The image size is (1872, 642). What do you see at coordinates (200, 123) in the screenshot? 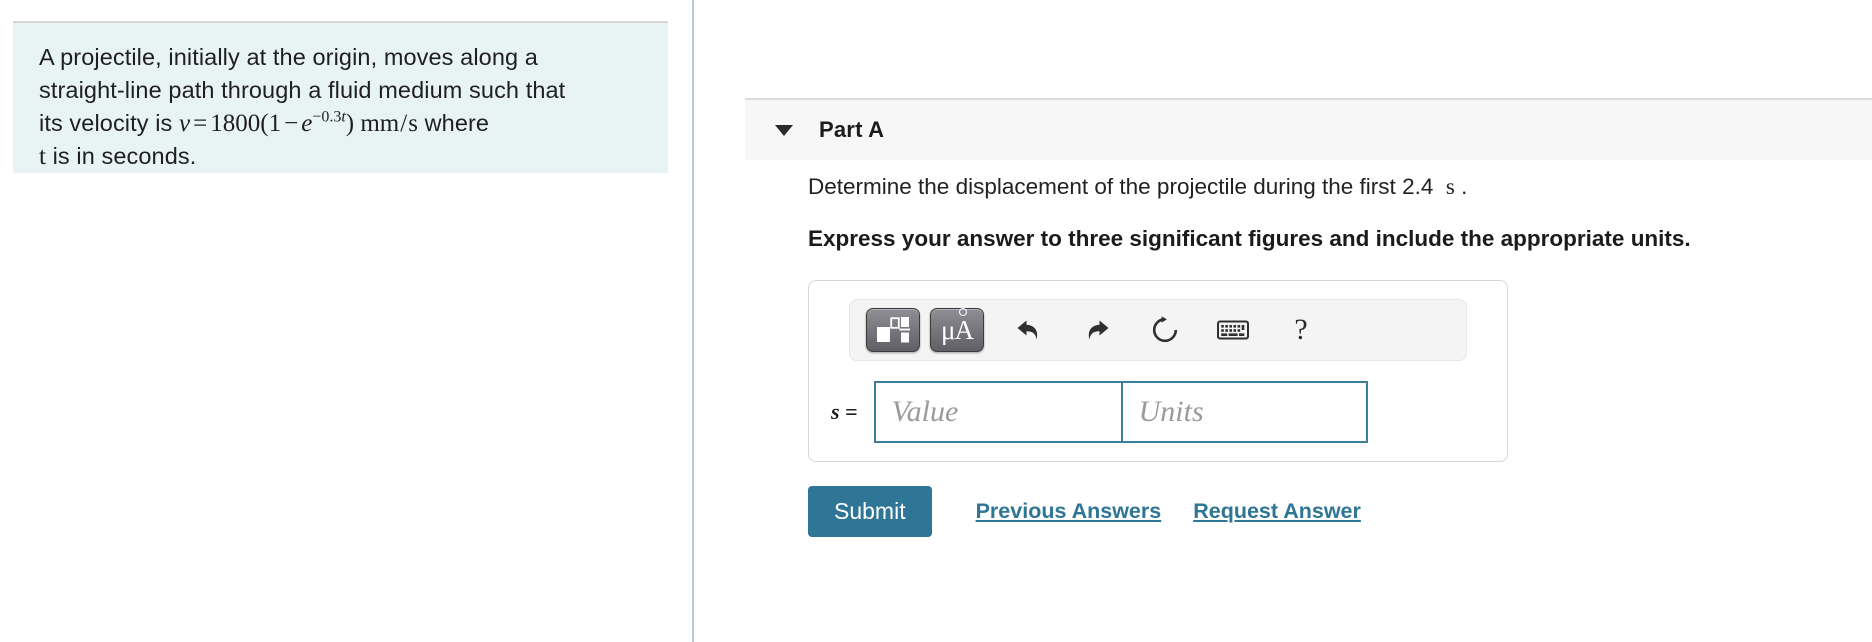
I see `equation-equals: =` at bounding box center [200, 123].